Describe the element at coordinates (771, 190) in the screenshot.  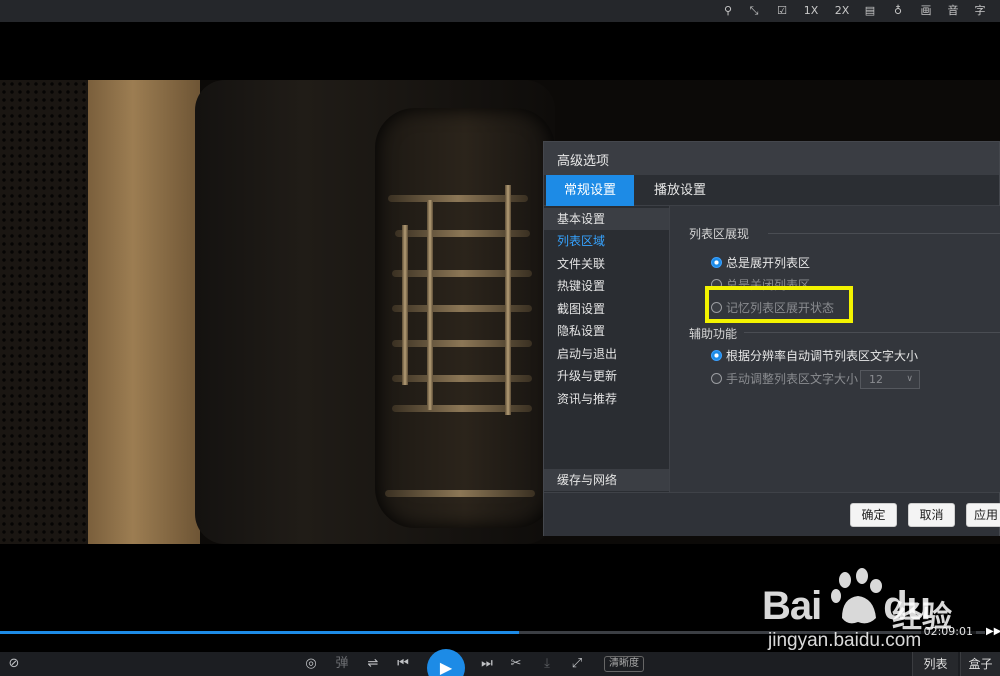
I see `dialog-tabs: 常规设置 播放设置` at that location.